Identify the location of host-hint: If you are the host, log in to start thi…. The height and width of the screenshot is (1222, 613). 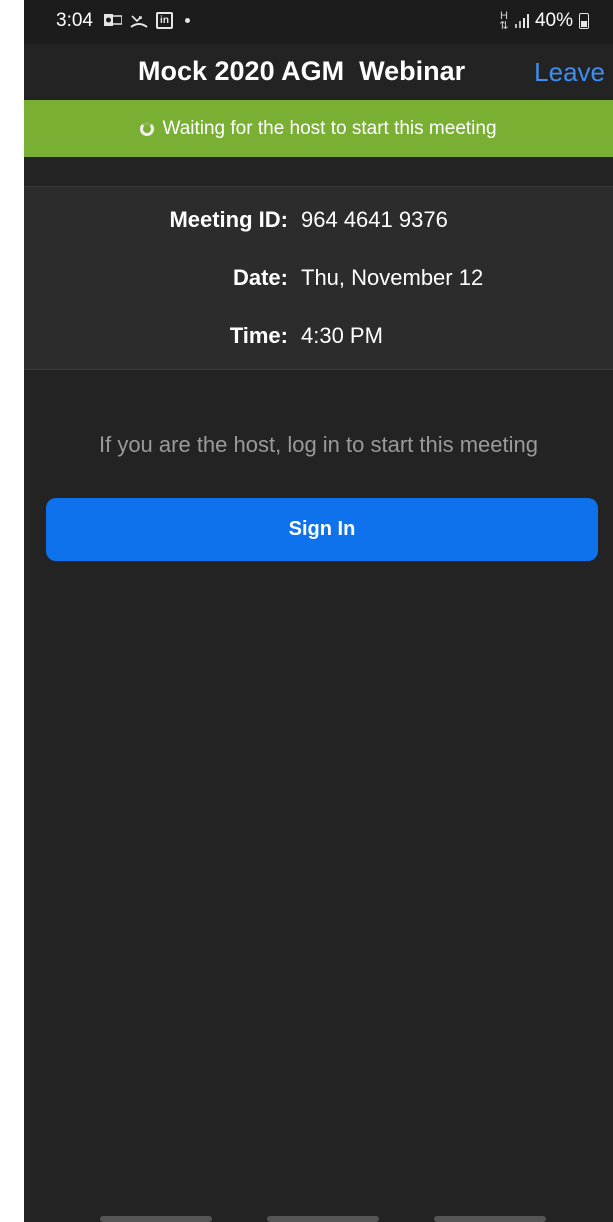
(318, 444).